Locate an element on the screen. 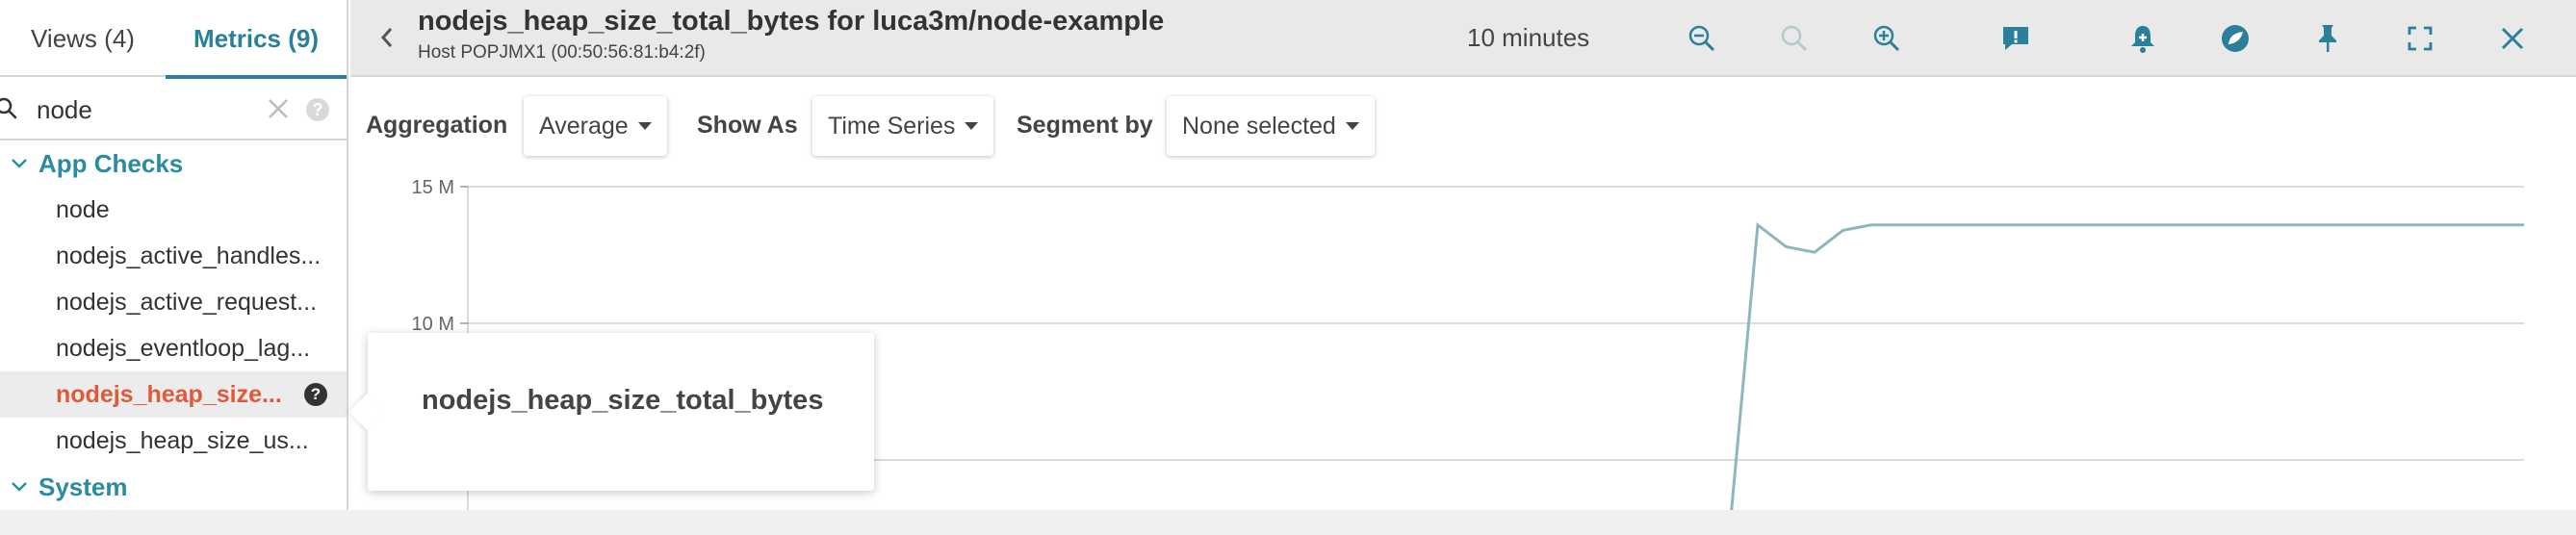 This screenshot has width=2576, height=535. metric-tooltip: nodejs_heap_size_total_bytes is located at coordinates (611, 412).